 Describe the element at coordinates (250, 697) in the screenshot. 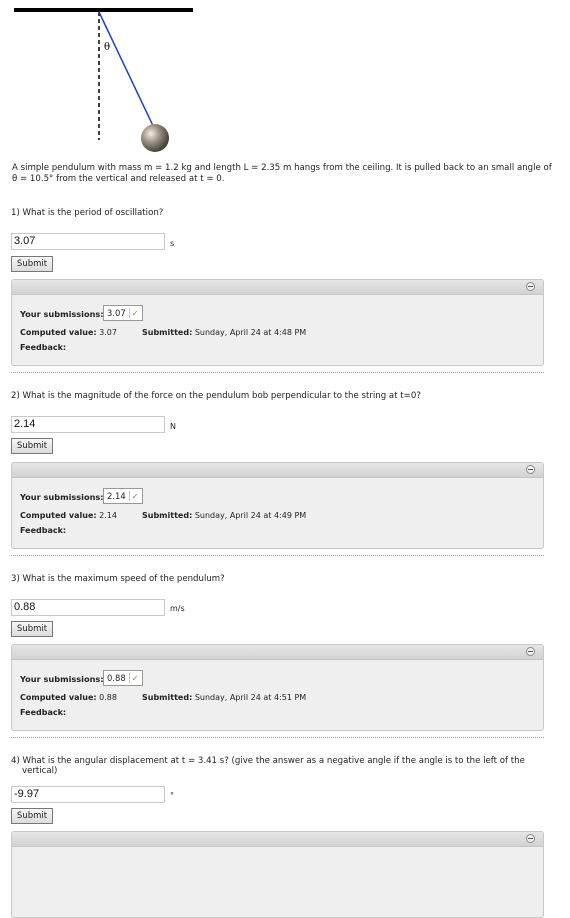

I see `submitted-time: Sunday, April 24 at 4:51 PM` at that location.